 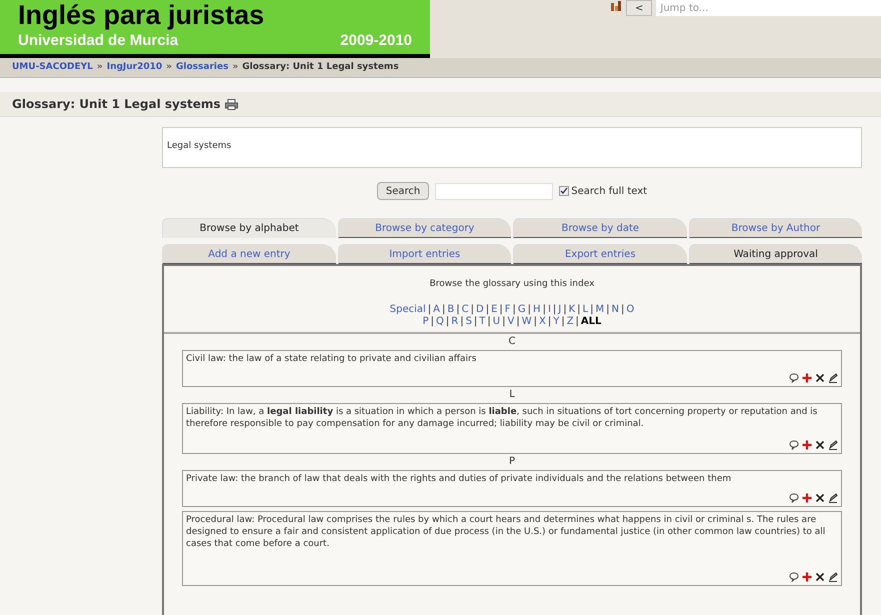 I want to click on index-letter: Special, so click(x=408, y=309).